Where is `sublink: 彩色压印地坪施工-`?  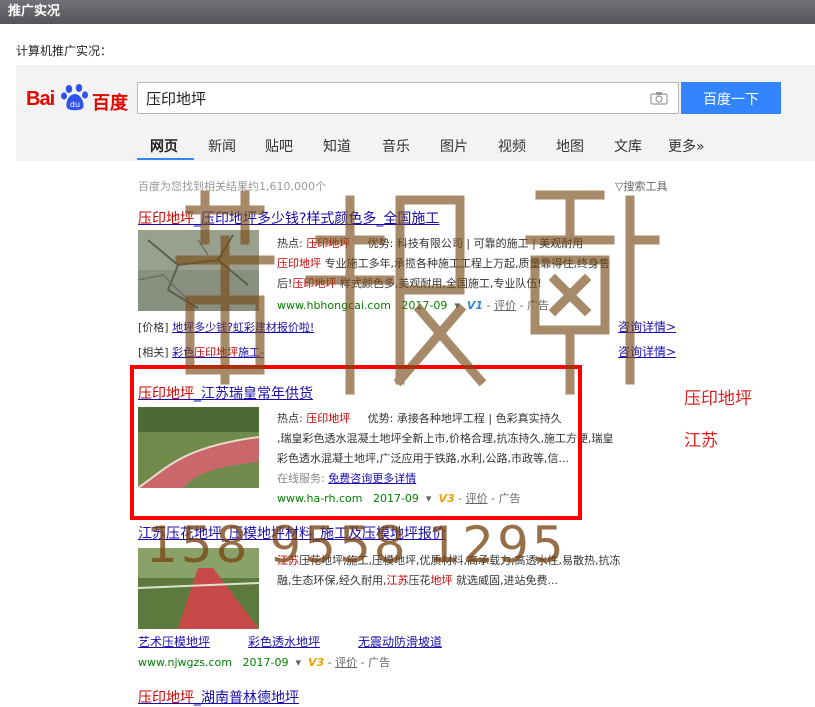
sublink: 彩色压印地坪施工- is located at coordinates (218, 352).